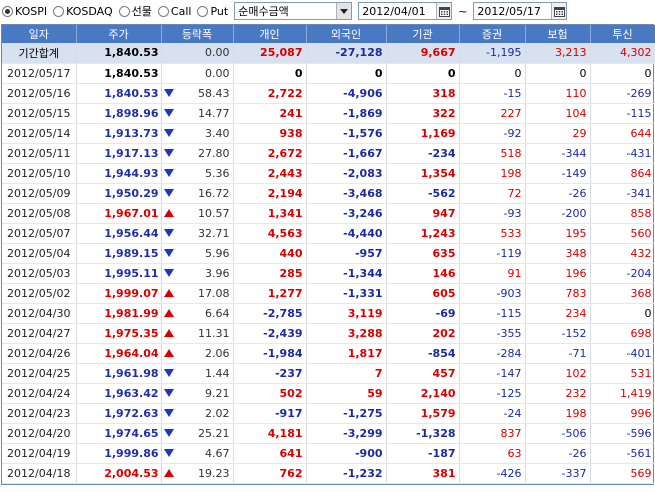 Image resolution: width=655 pixels, height=492 pixels. I want to click on individual-cell: 641, so click(270, 453).